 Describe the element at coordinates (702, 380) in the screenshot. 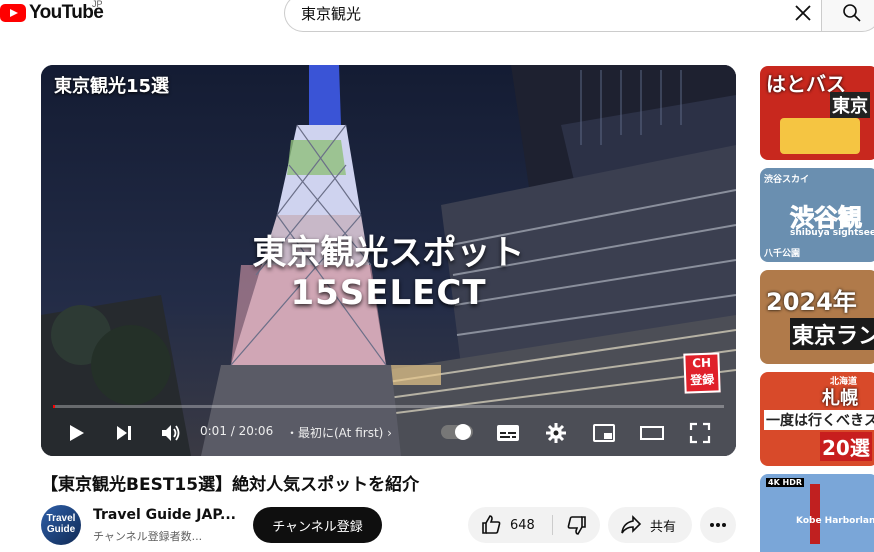

I see `badge-line-2: 登録` at that location.